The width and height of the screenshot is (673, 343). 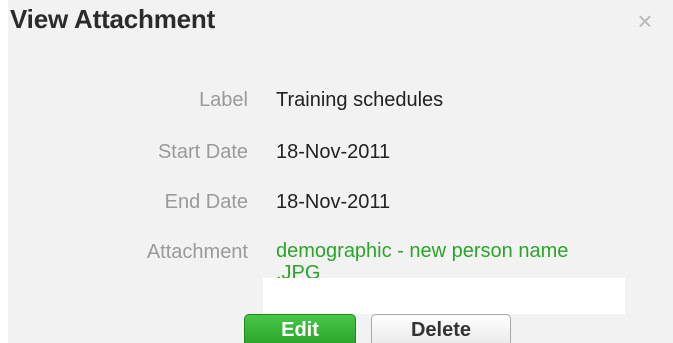 I want to click on label-field-label: Label, so click(x=223, y=100).